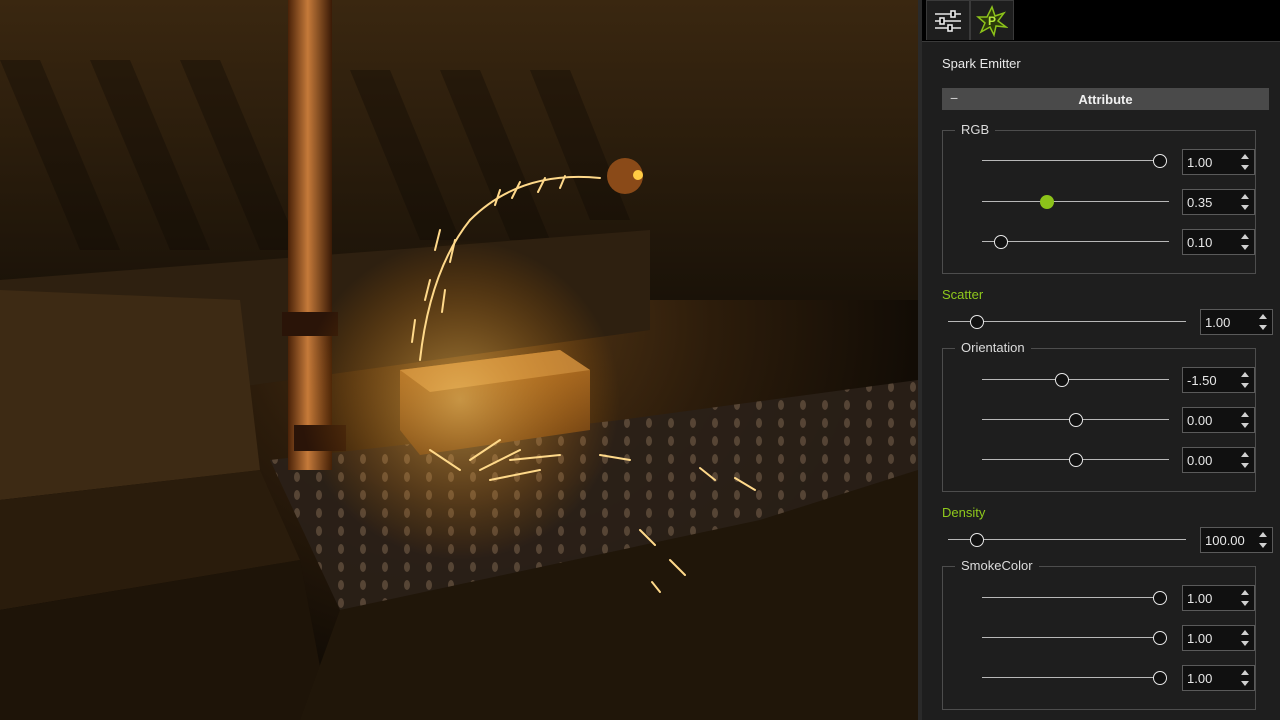  I want to click on spinbox-value: 100.00, so click(1225, 540).